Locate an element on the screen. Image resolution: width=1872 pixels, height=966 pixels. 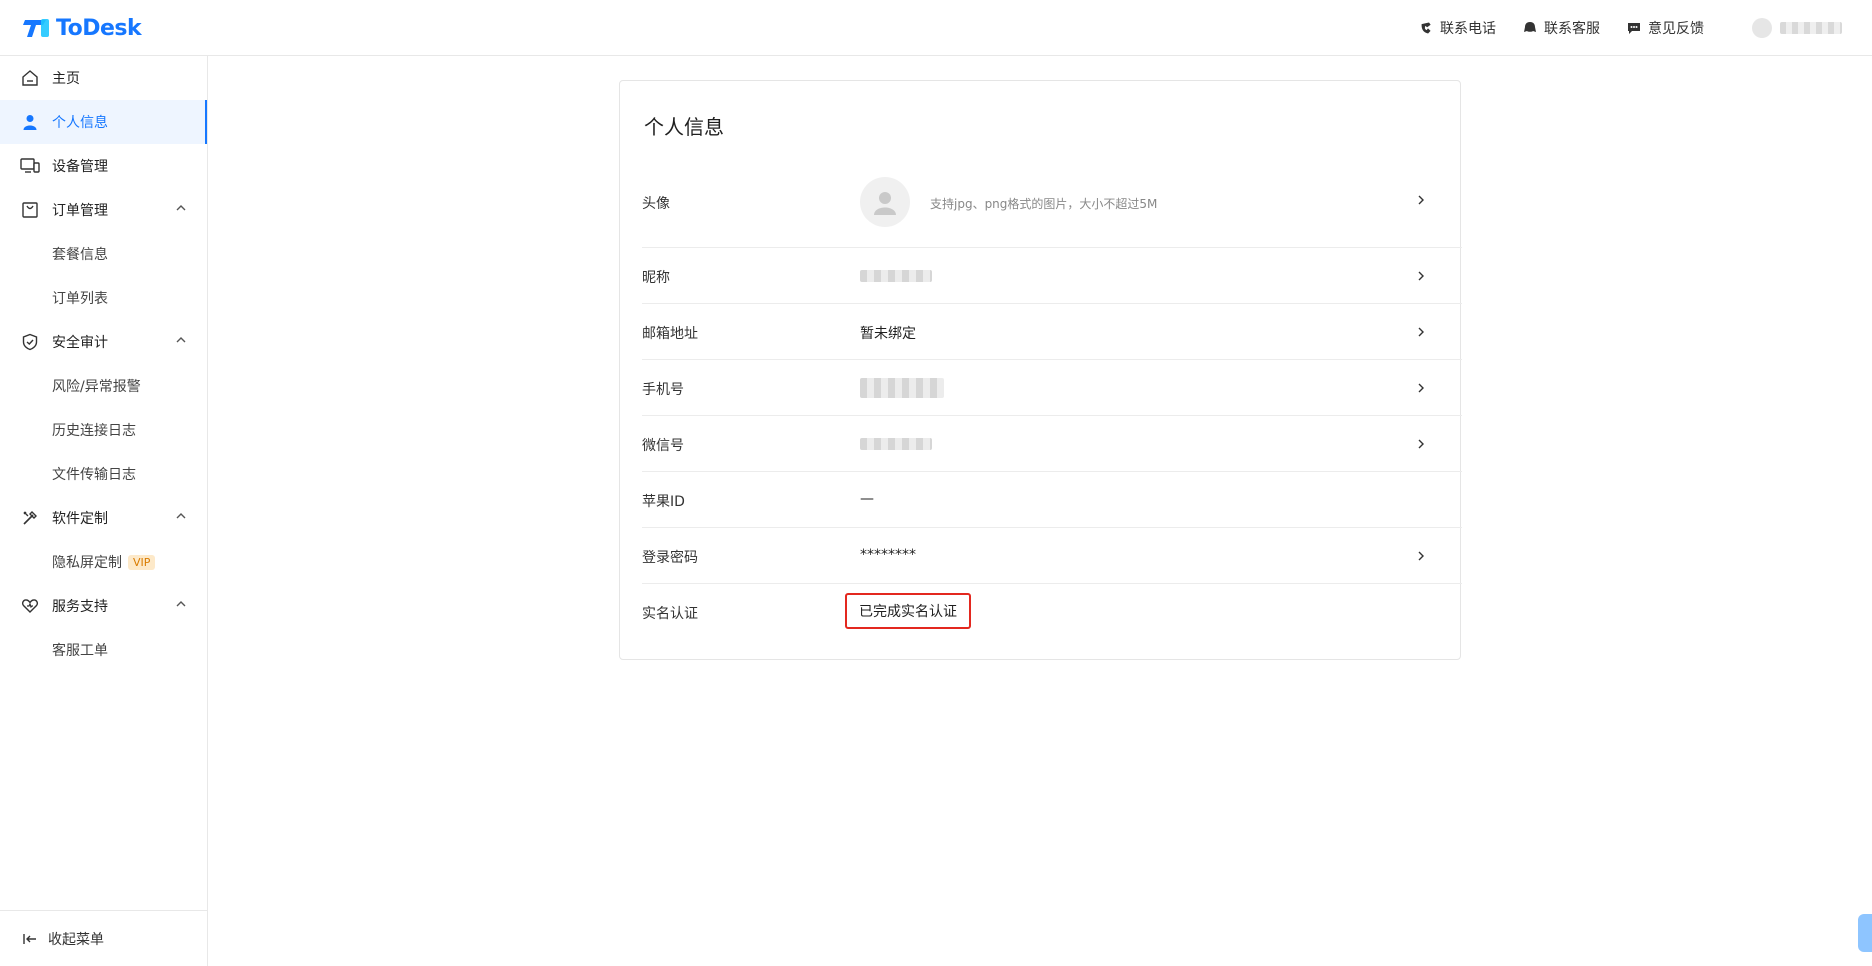
todesk-logo-icon is located at coordinates (36, 28).